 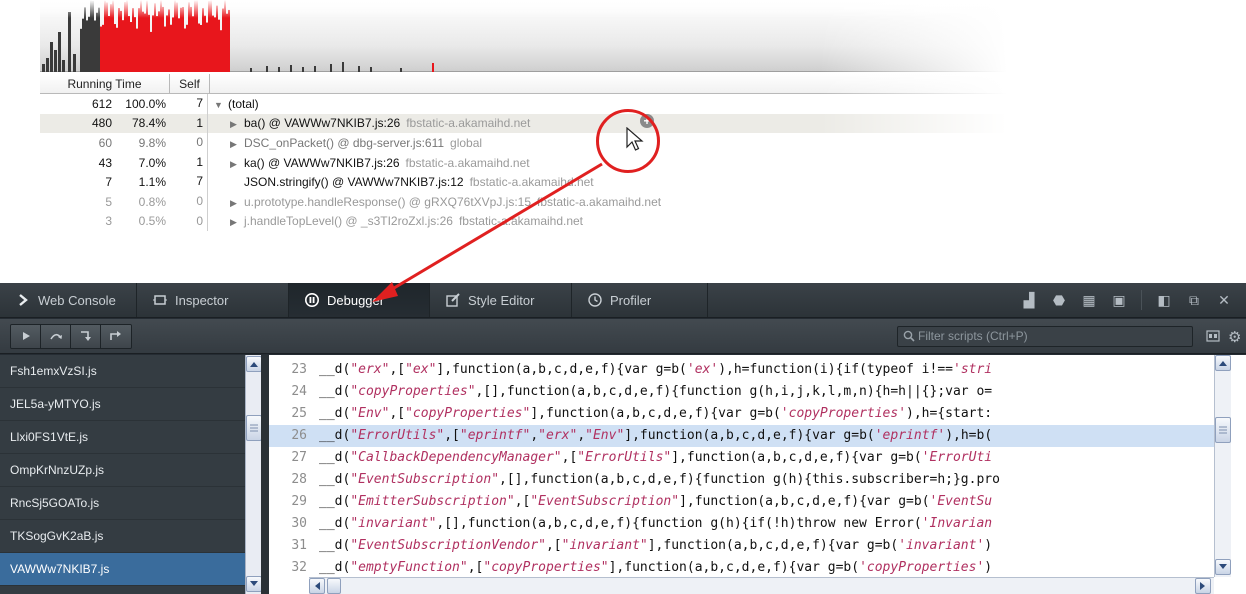 I want to click on responsive-design-icon: ▦, so click(x=1089, y=300).